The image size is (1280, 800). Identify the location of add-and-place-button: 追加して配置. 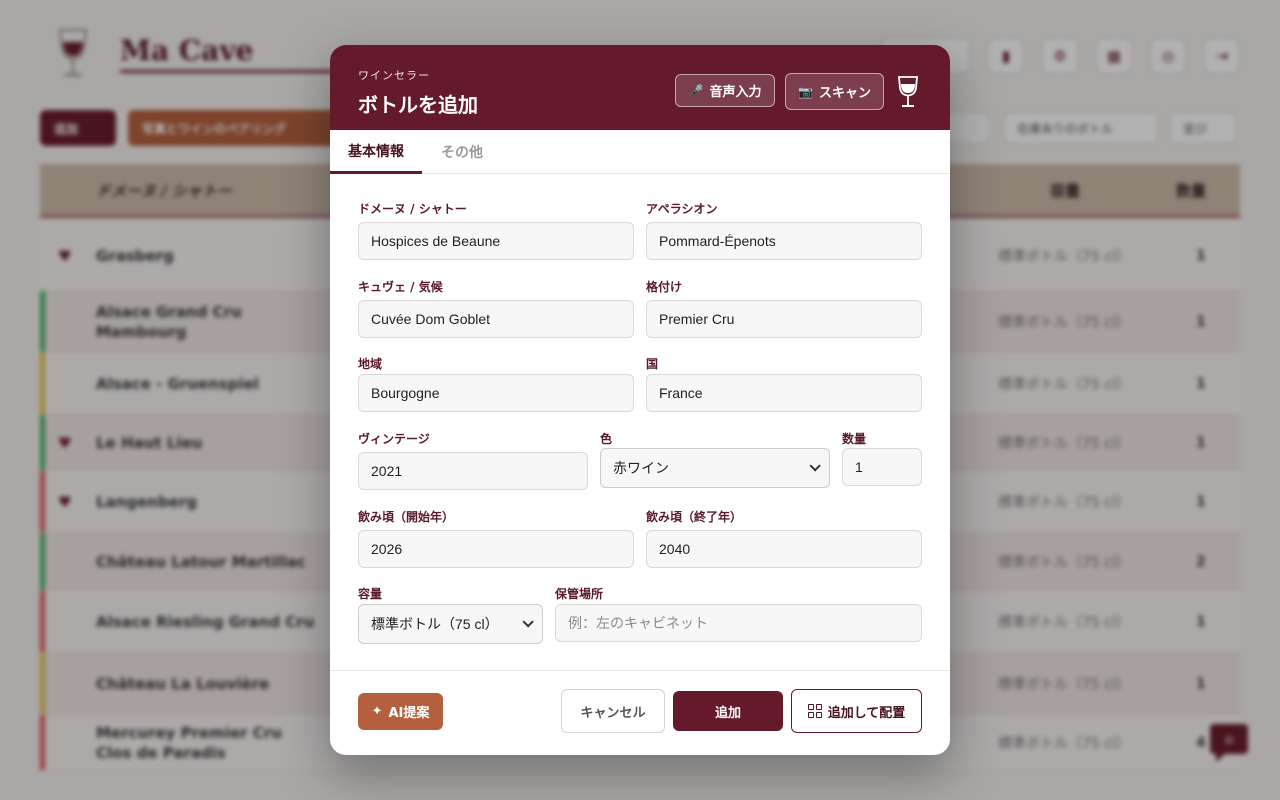
(856, 711).